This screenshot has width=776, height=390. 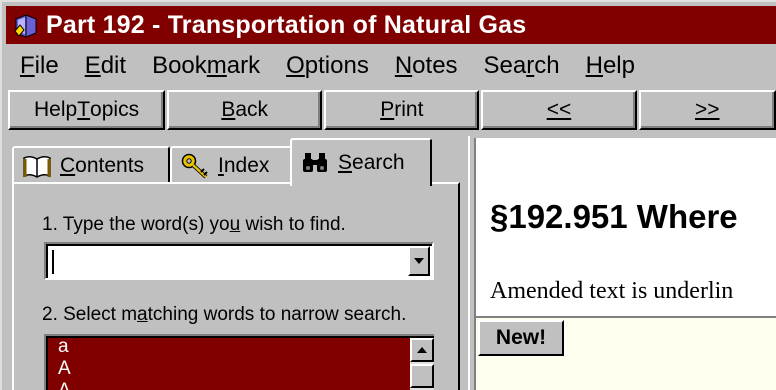 I want to click on scroll-up-button, so click(x=422, y=350).